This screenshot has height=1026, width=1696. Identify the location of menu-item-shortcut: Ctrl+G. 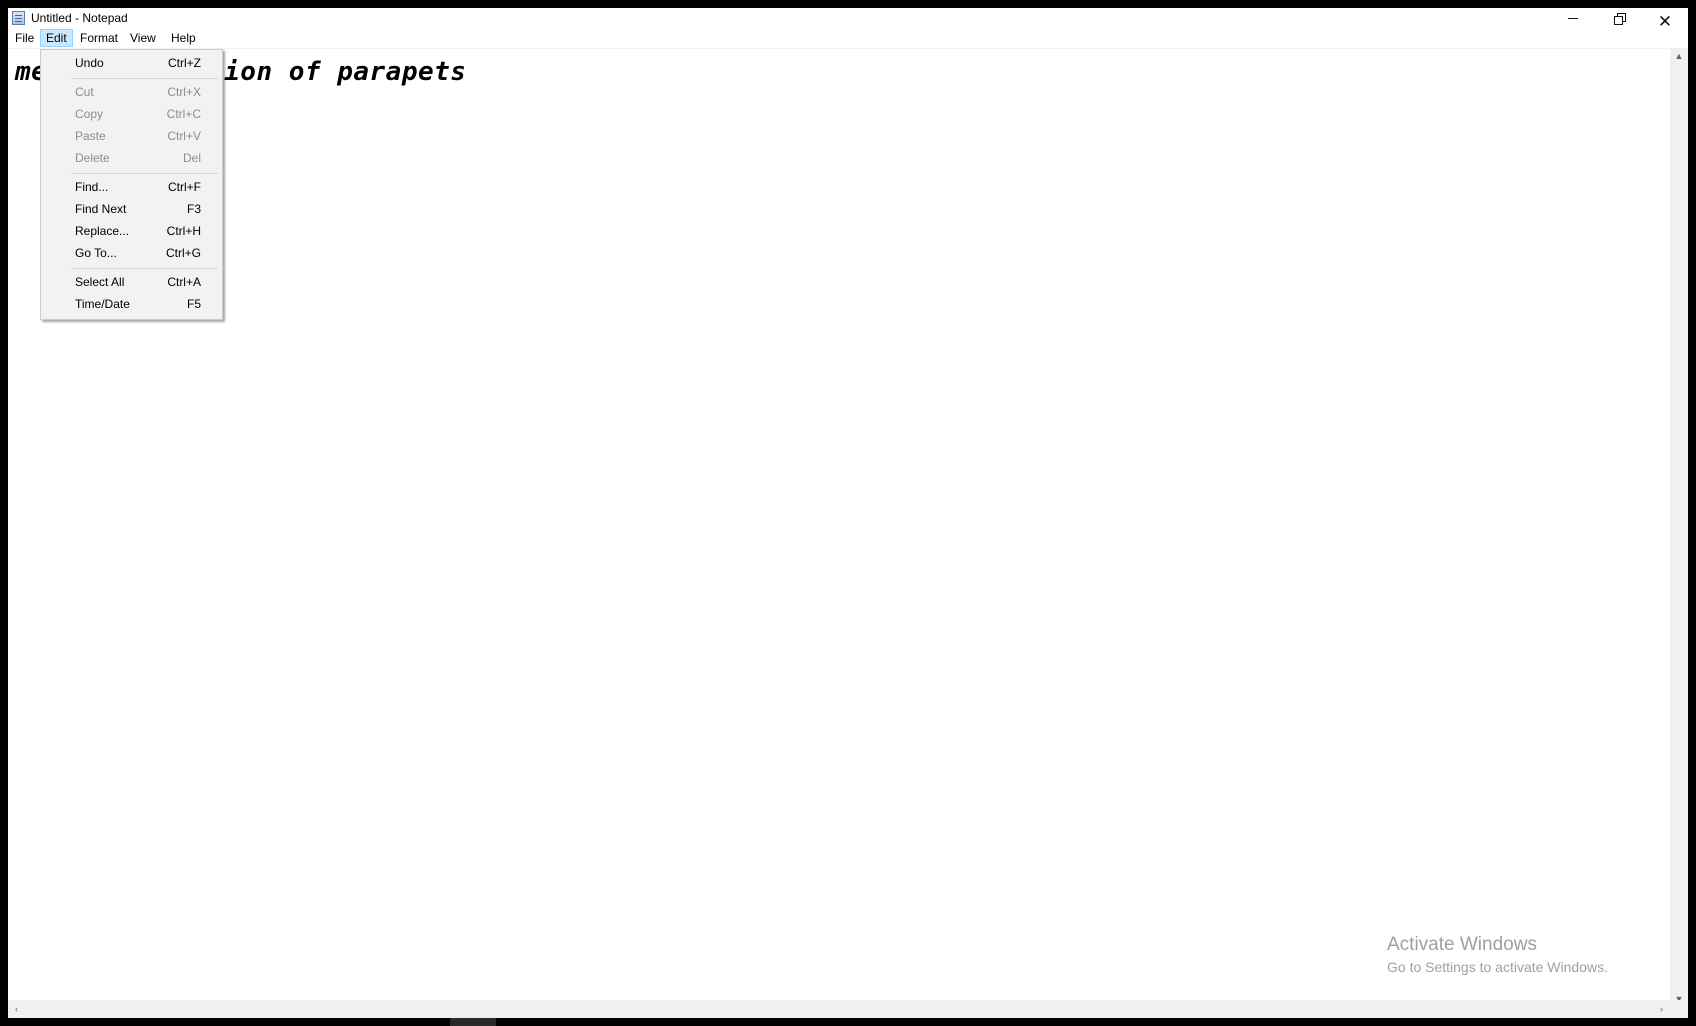
(183, 253).